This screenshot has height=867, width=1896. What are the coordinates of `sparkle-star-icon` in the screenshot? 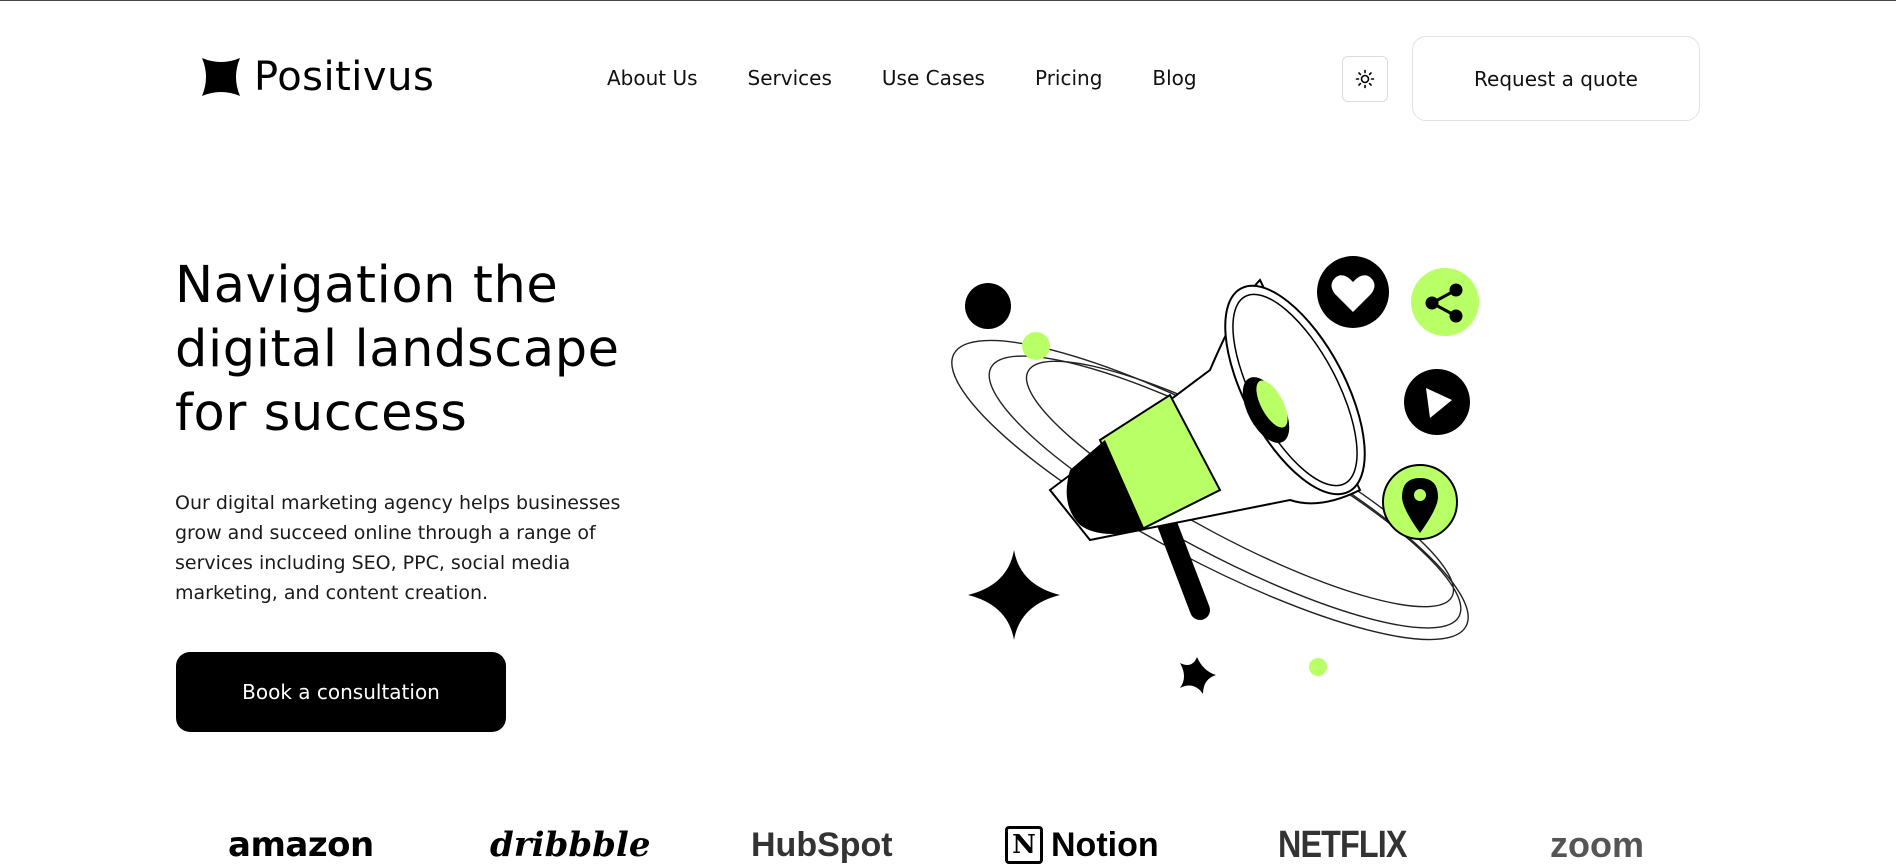 It's located at (1014, 595).